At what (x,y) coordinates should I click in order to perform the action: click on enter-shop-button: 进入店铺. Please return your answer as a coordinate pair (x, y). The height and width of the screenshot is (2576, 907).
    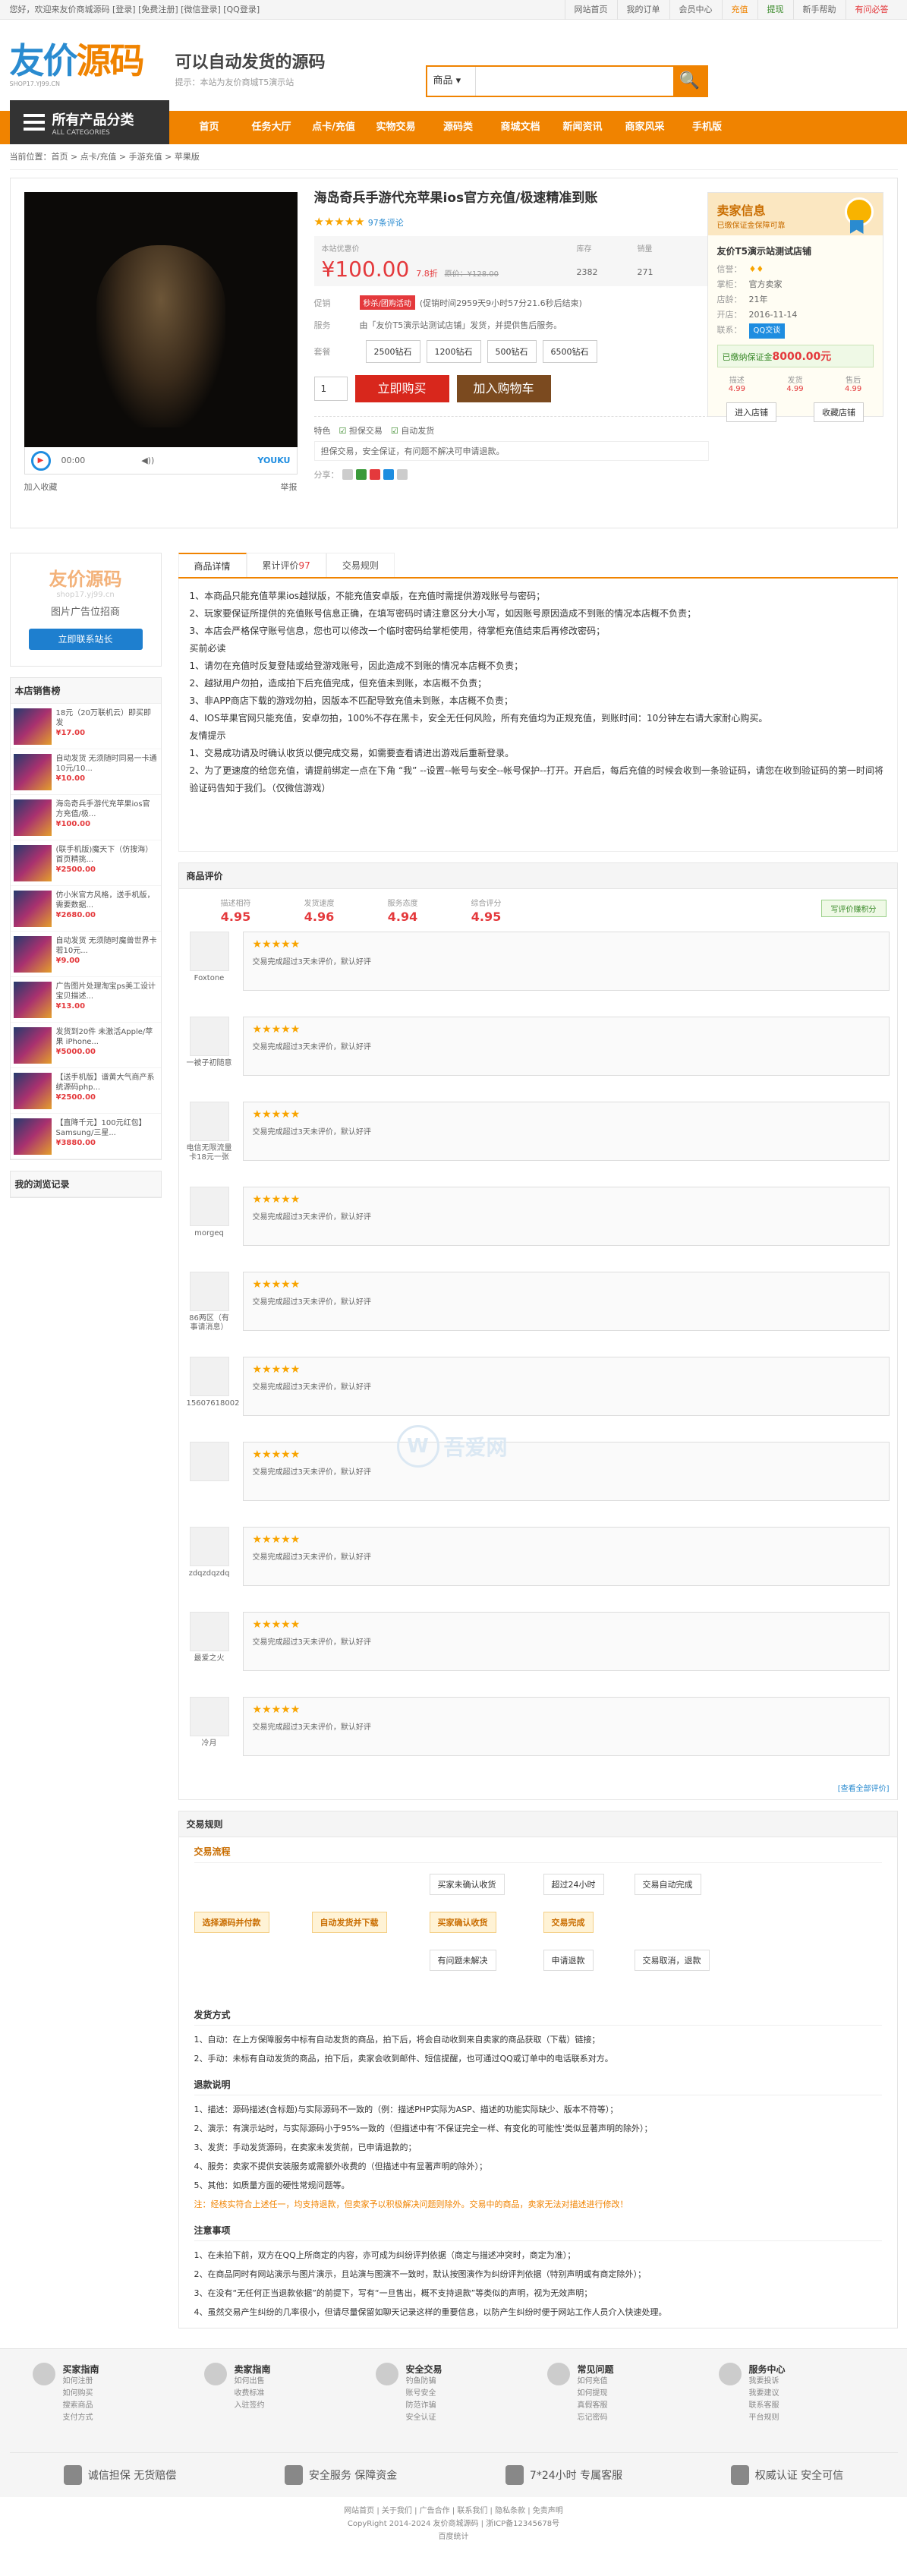
    Looking at the image, I should click on (751, 412).